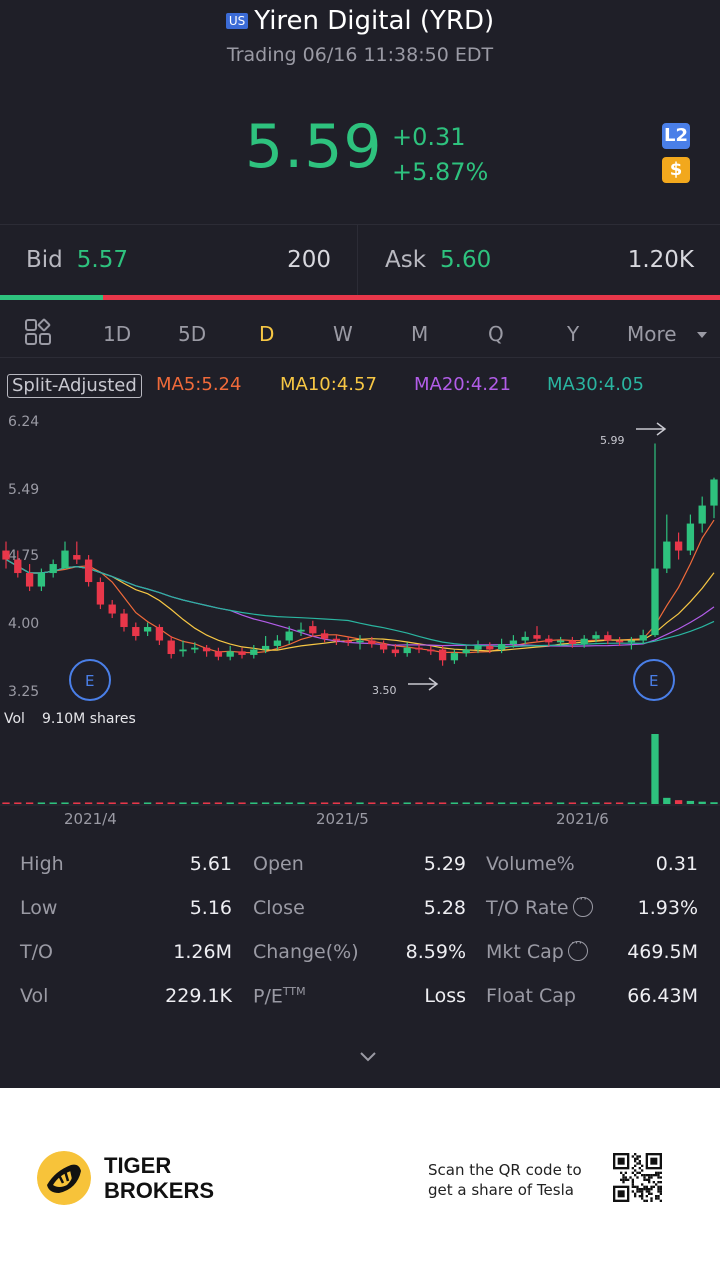 The width and height of the screenshot is (720, 1269). Describe the element at coordinates (573, 334) in the screenshot. I see `tab-yearly: Y` at that location.